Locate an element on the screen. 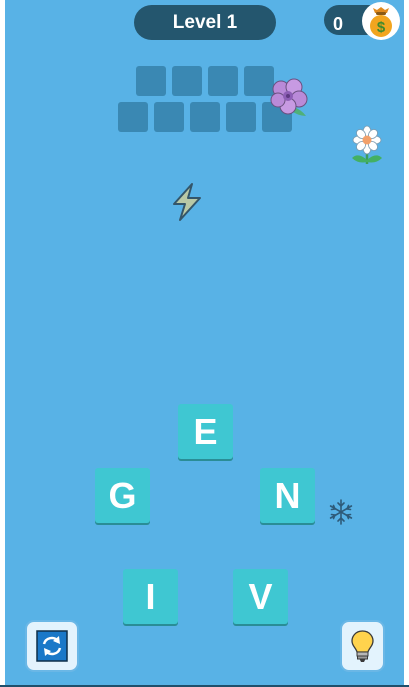  letter-tile-i: I is located at coordinates (150, 596).